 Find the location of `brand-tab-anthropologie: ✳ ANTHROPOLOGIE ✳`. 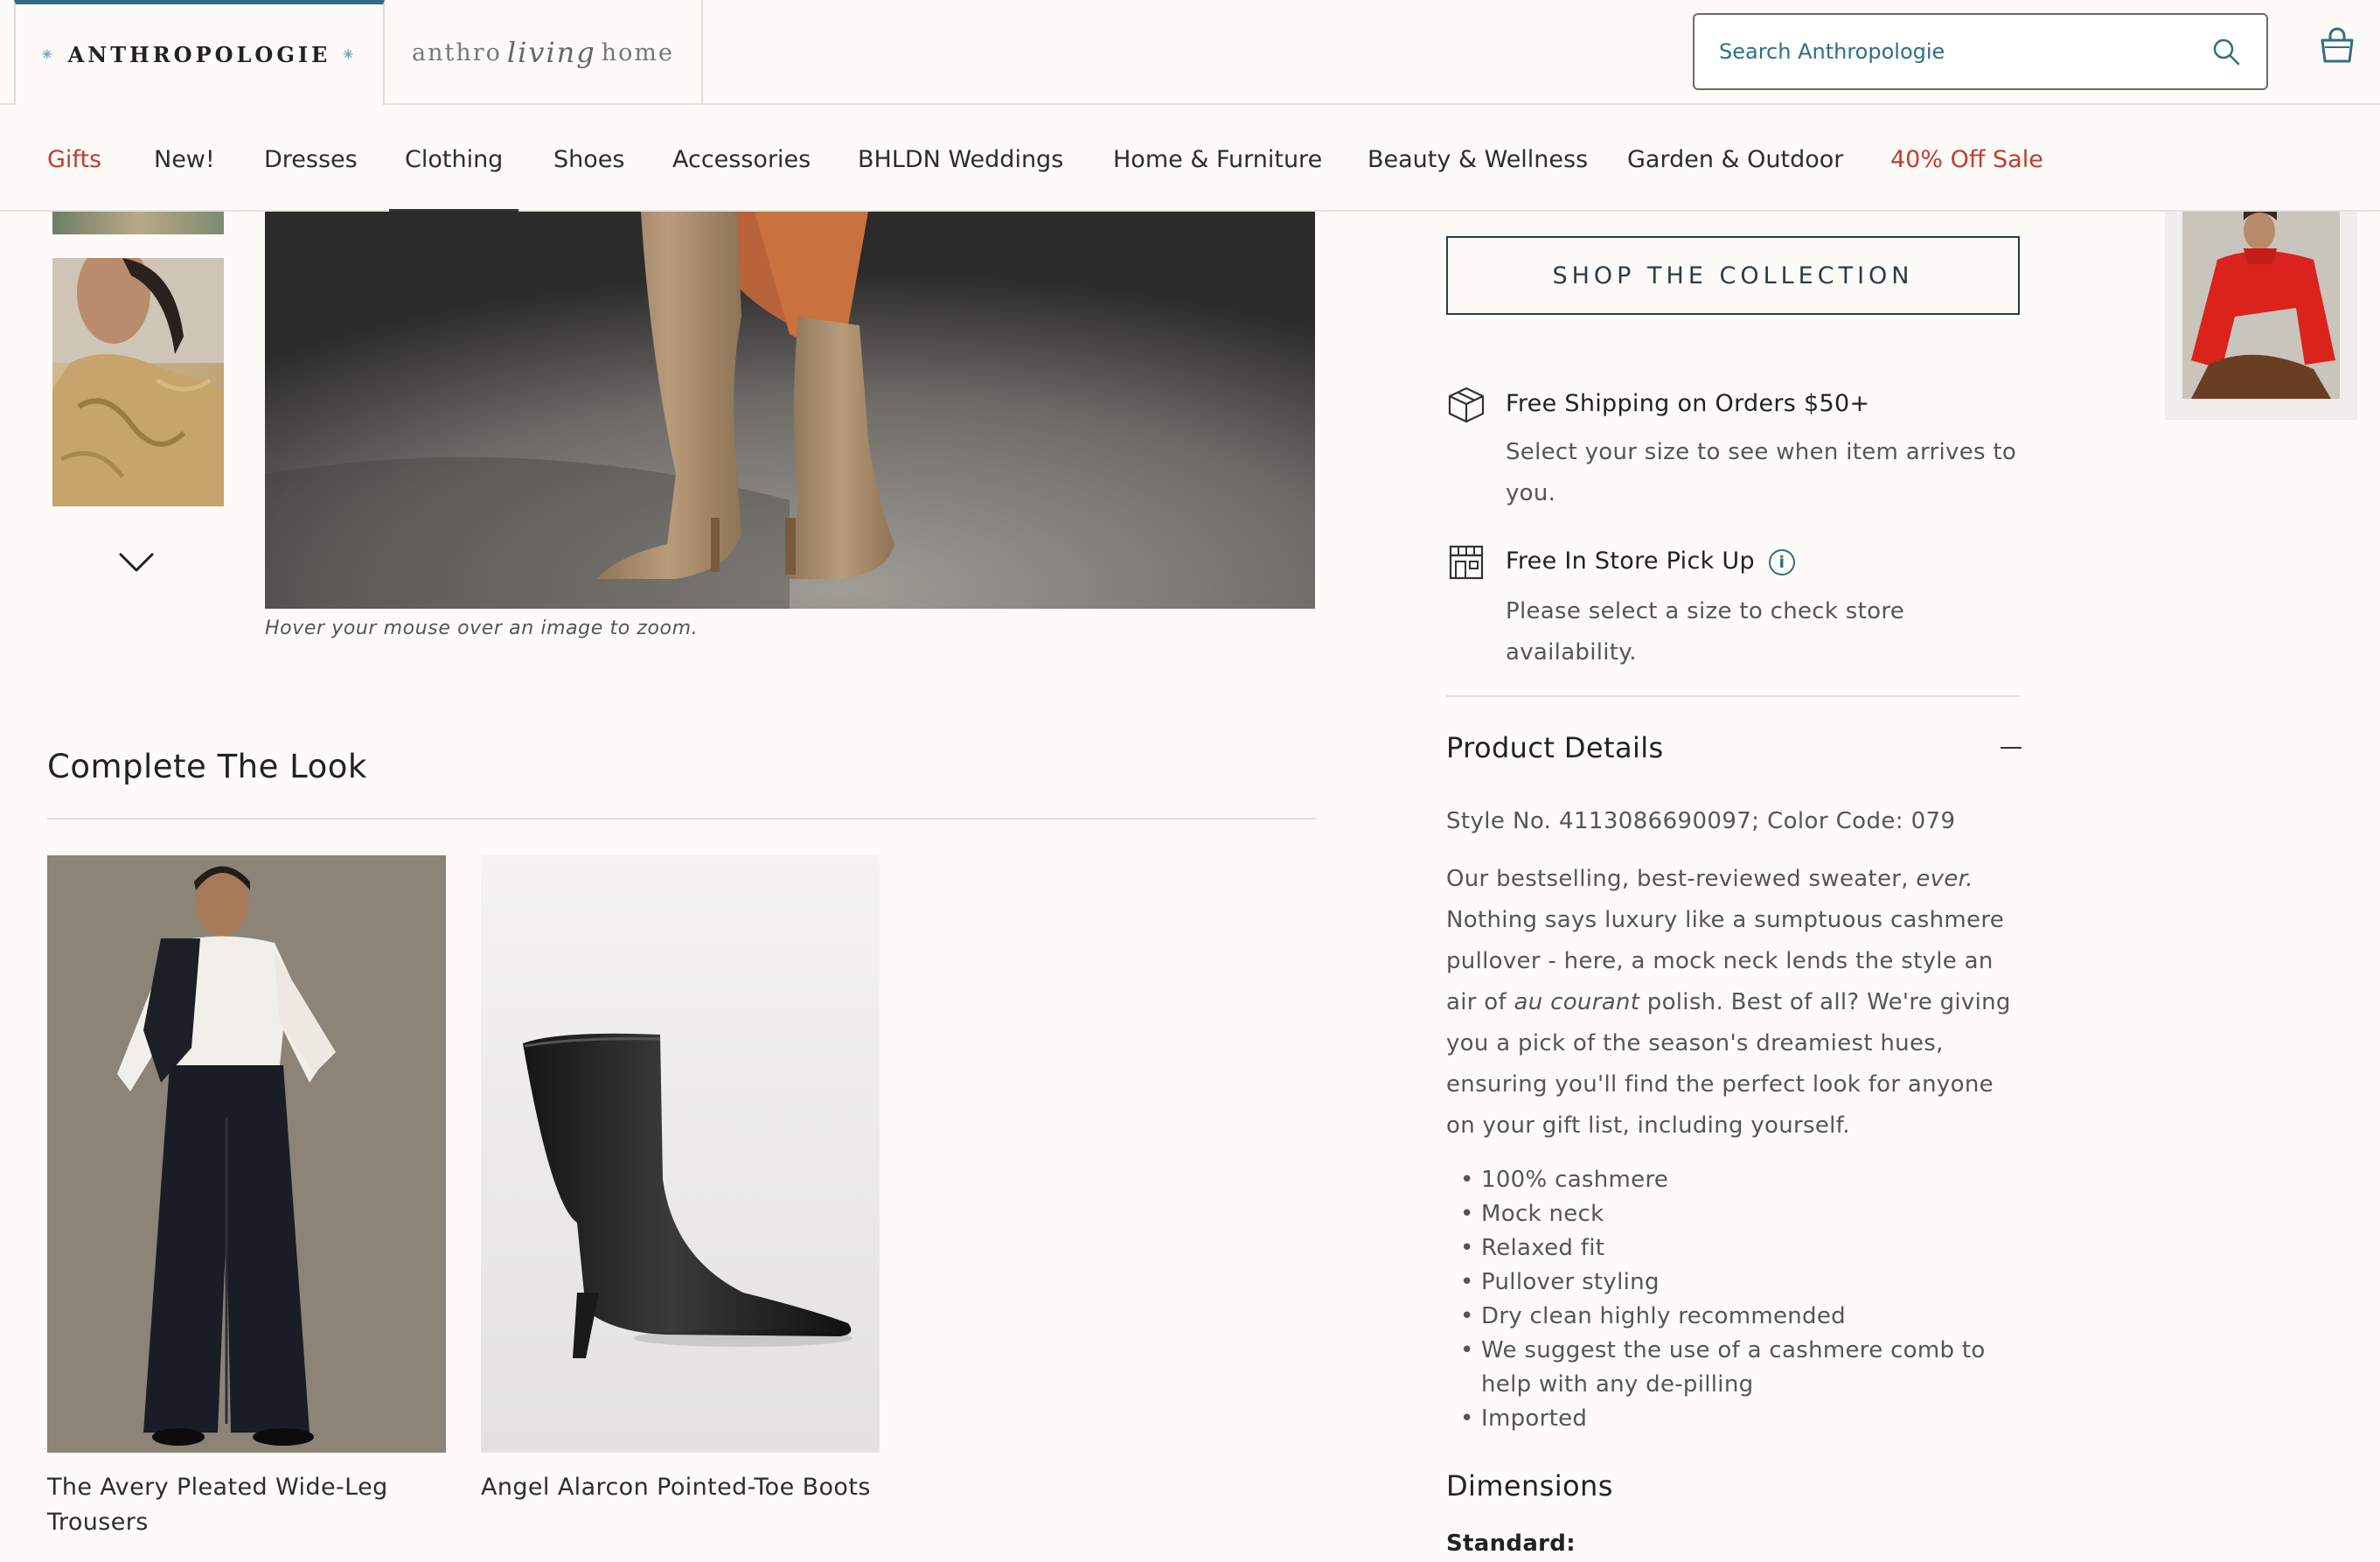

brand-tab-anthropologie: ✳ ANTHROPOLOGIE ✳ is located at coordinates (199, 52).